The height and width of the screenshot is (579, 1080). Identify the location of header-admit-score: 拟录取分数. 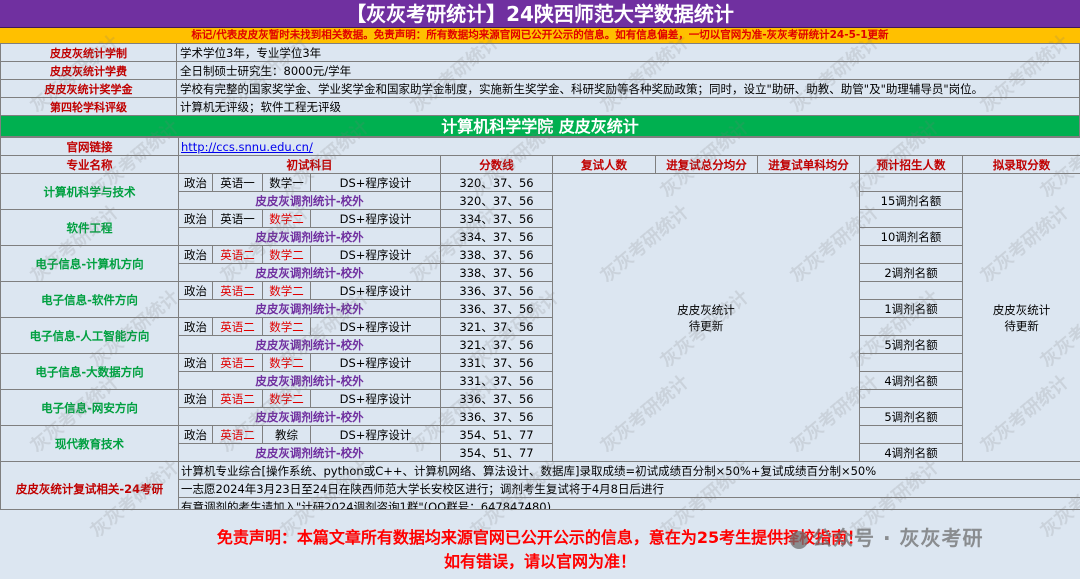
(1020, 164).